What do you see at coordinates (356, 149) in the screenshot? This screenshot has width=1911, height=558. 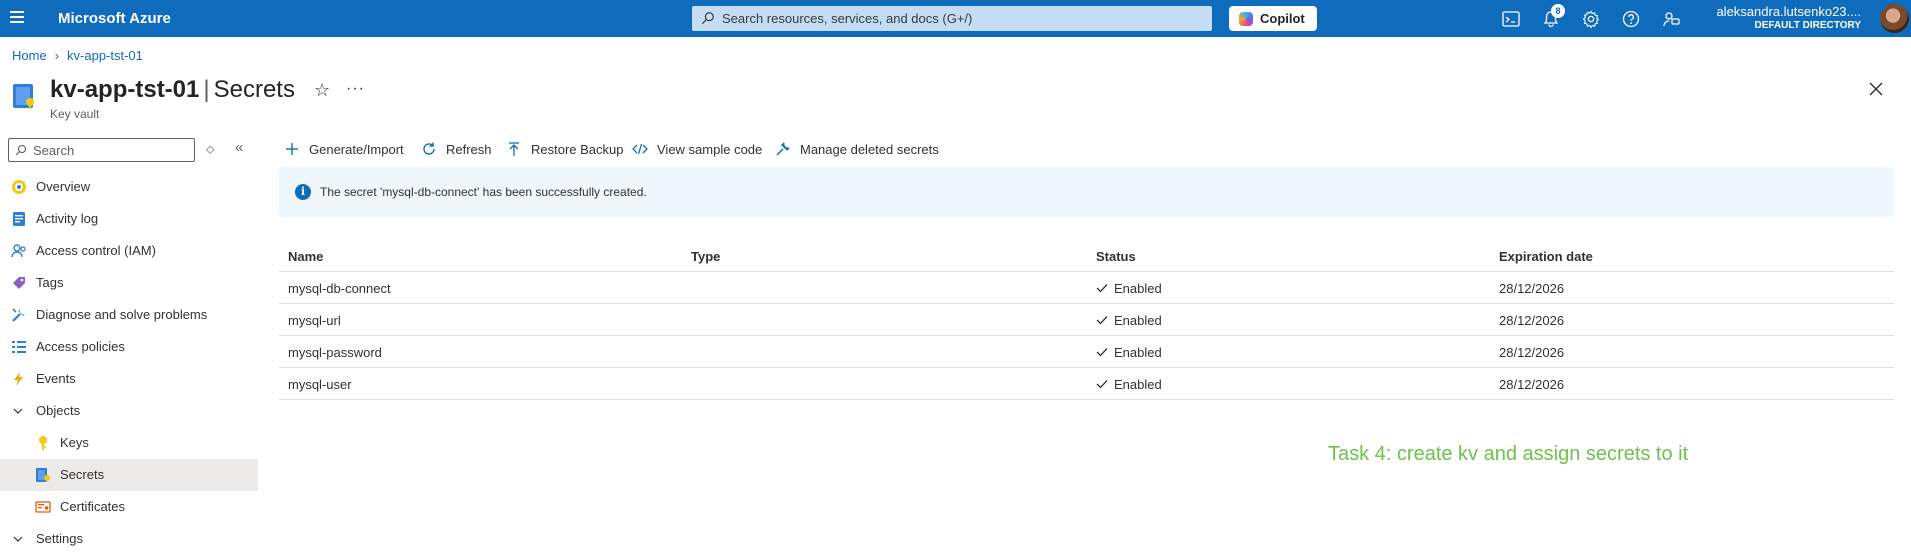 I see `generate-import-label: Generate/Import` at bounding box center [356, 149].